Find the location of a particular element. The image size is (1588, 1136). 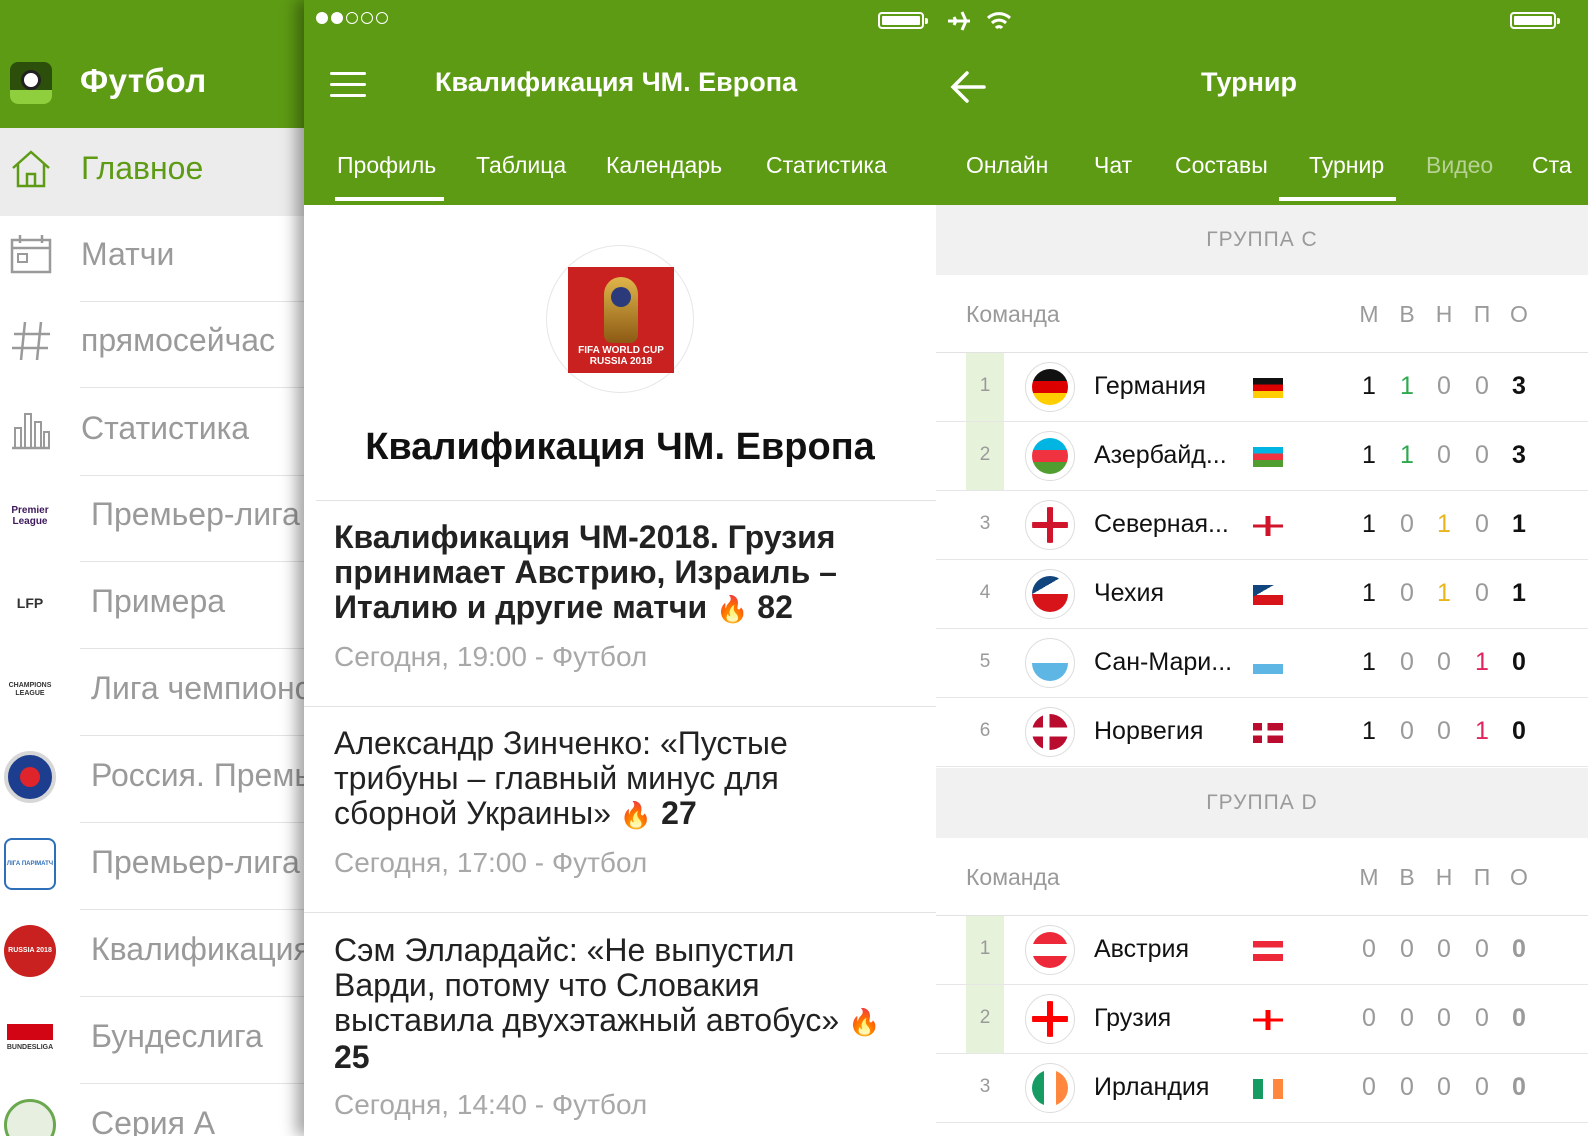

back-arrow-icon is located at coordinates (968, 87).